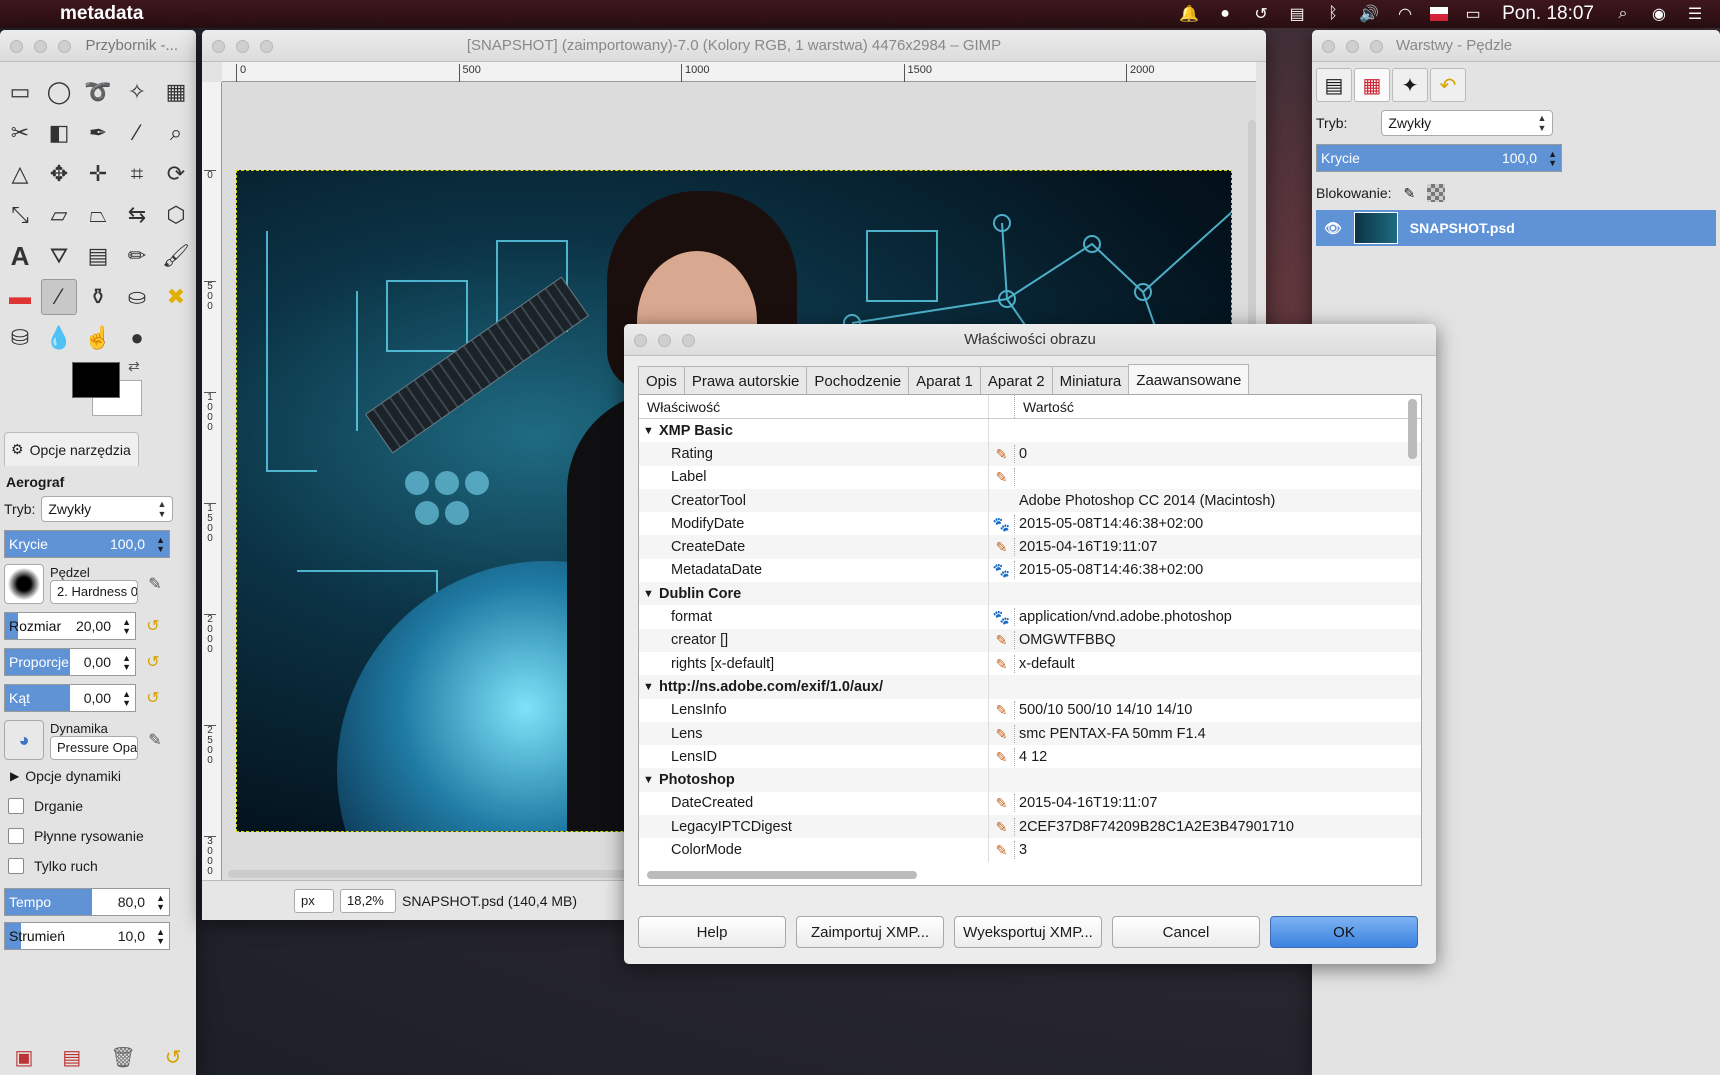 Image resolution: width=1720 pixels, height=1075 pixels. I want to click on ok-button: OK, so click(1344, 932).